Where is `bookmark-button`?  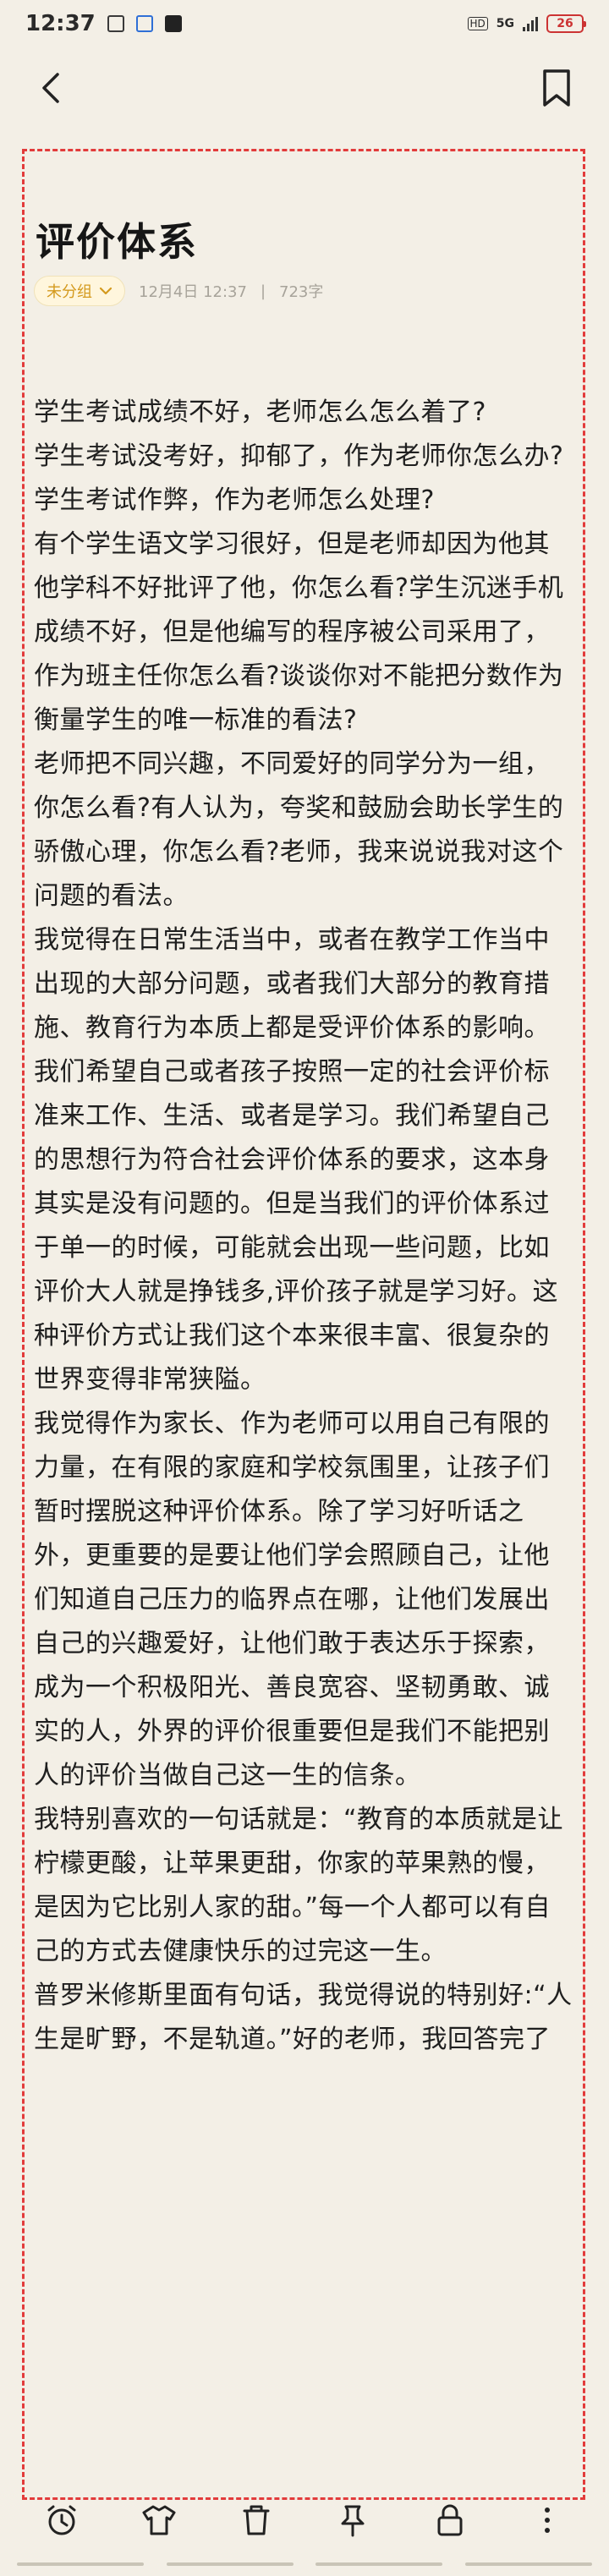
bookmark-button is located at coordinates (557, 88).